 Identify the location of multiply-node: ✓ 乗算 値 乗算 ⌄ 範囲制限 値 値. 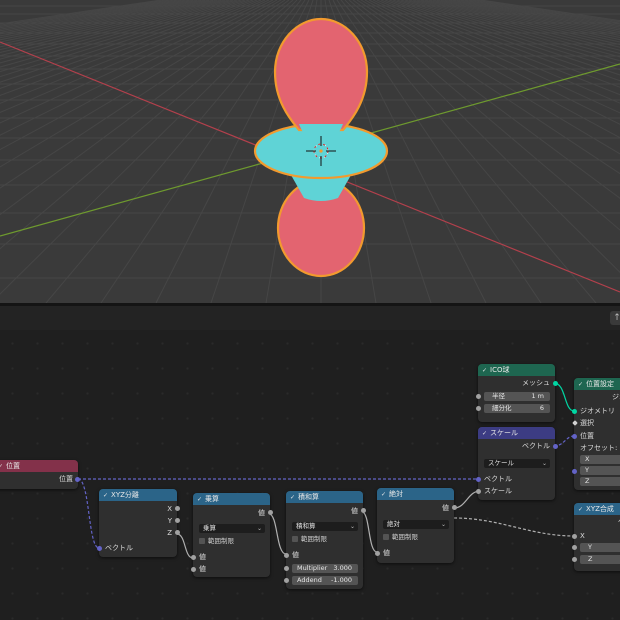
(232, 535).